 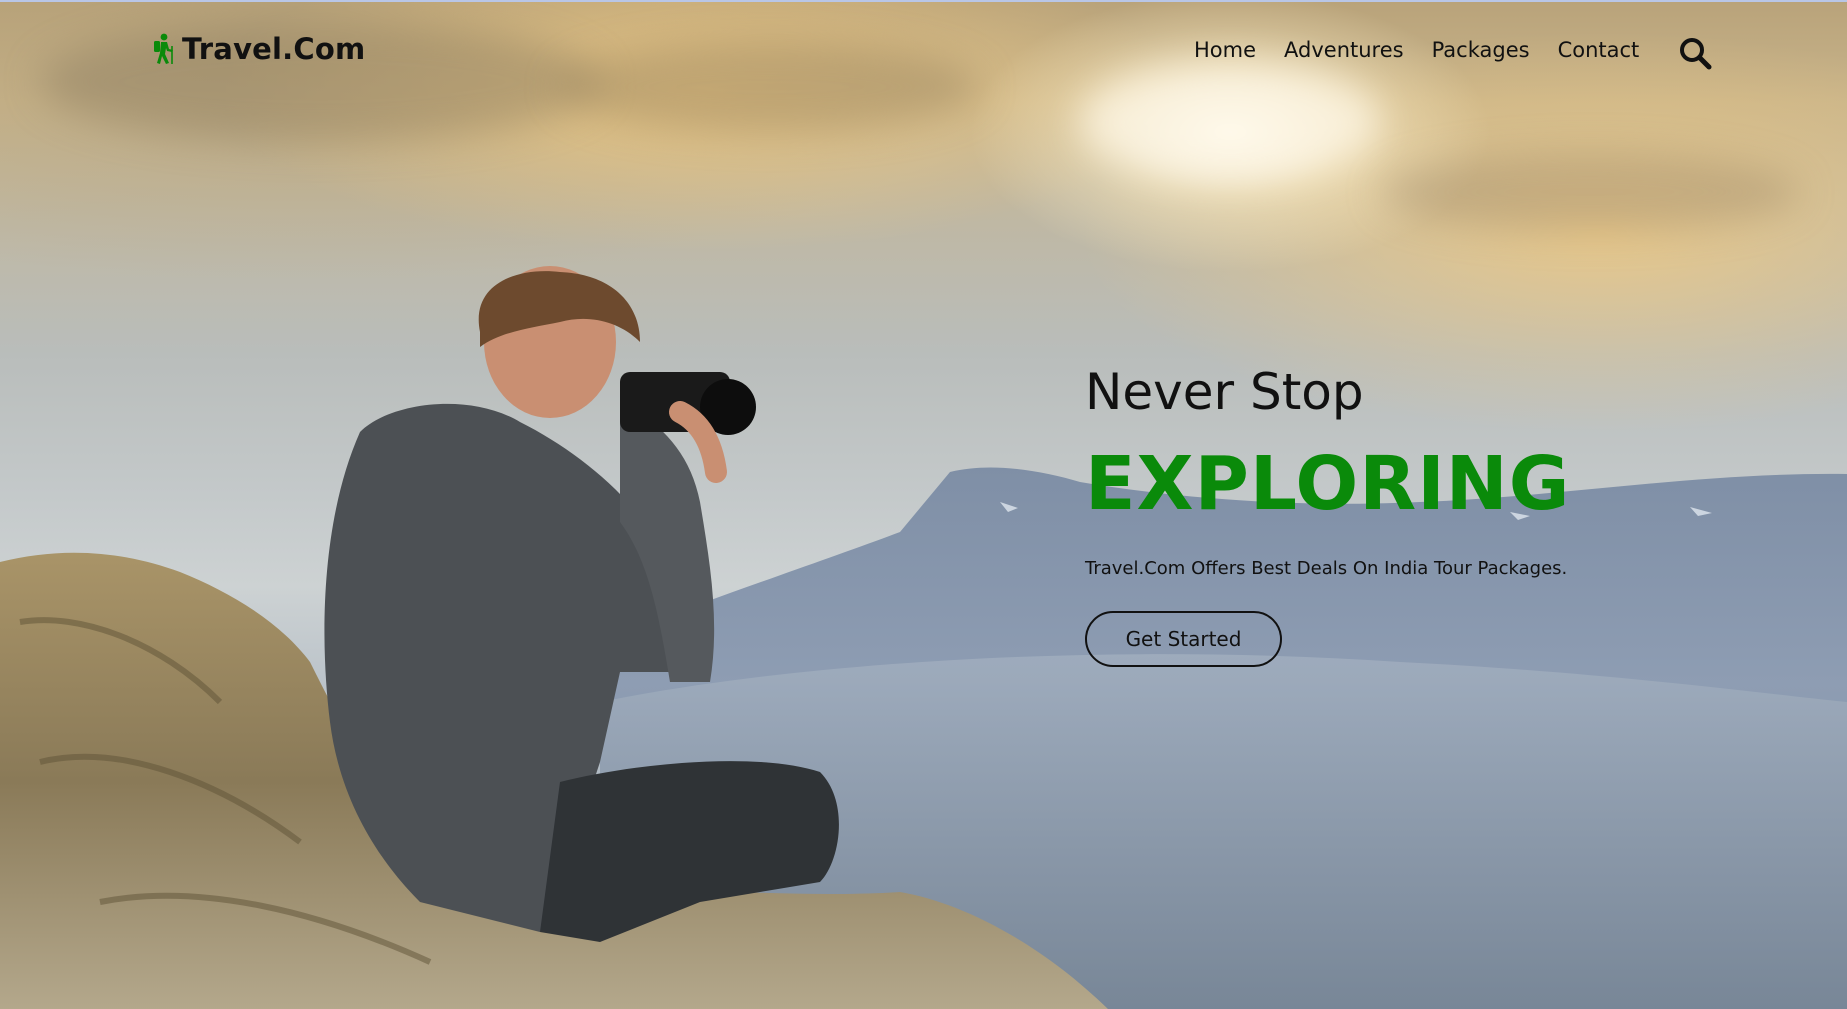 What do you see at coordinates (163, 49) in the screenshot?
I see `hiker-icon` at bounding box center [163, 49].